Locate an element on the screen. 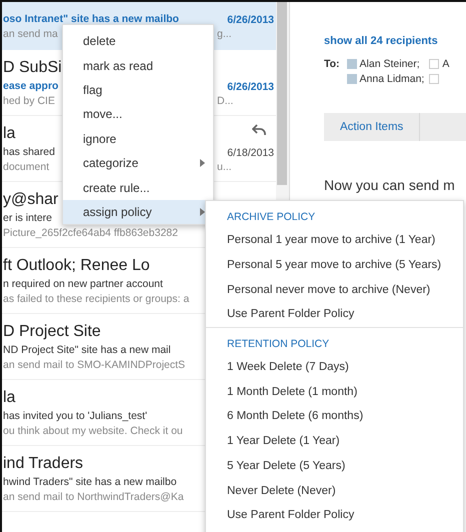  message-subject: hwind Traders" site has a new mailbo is located at coordinates (90, 482).